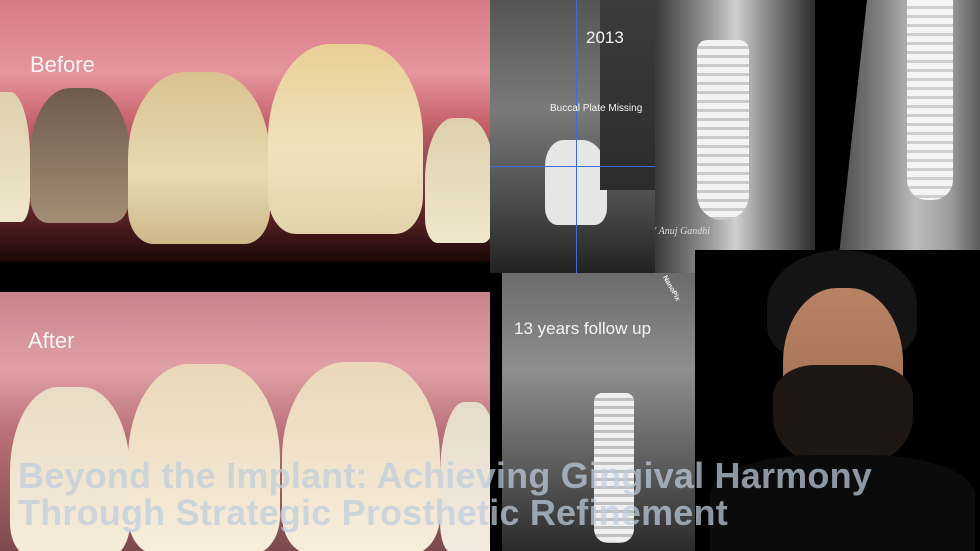 The image size is (980, 551). Describe the element at coordinates (683, 231) in the screenshot. I see `watermark-label: D' Anuj Gandhi` at that location.